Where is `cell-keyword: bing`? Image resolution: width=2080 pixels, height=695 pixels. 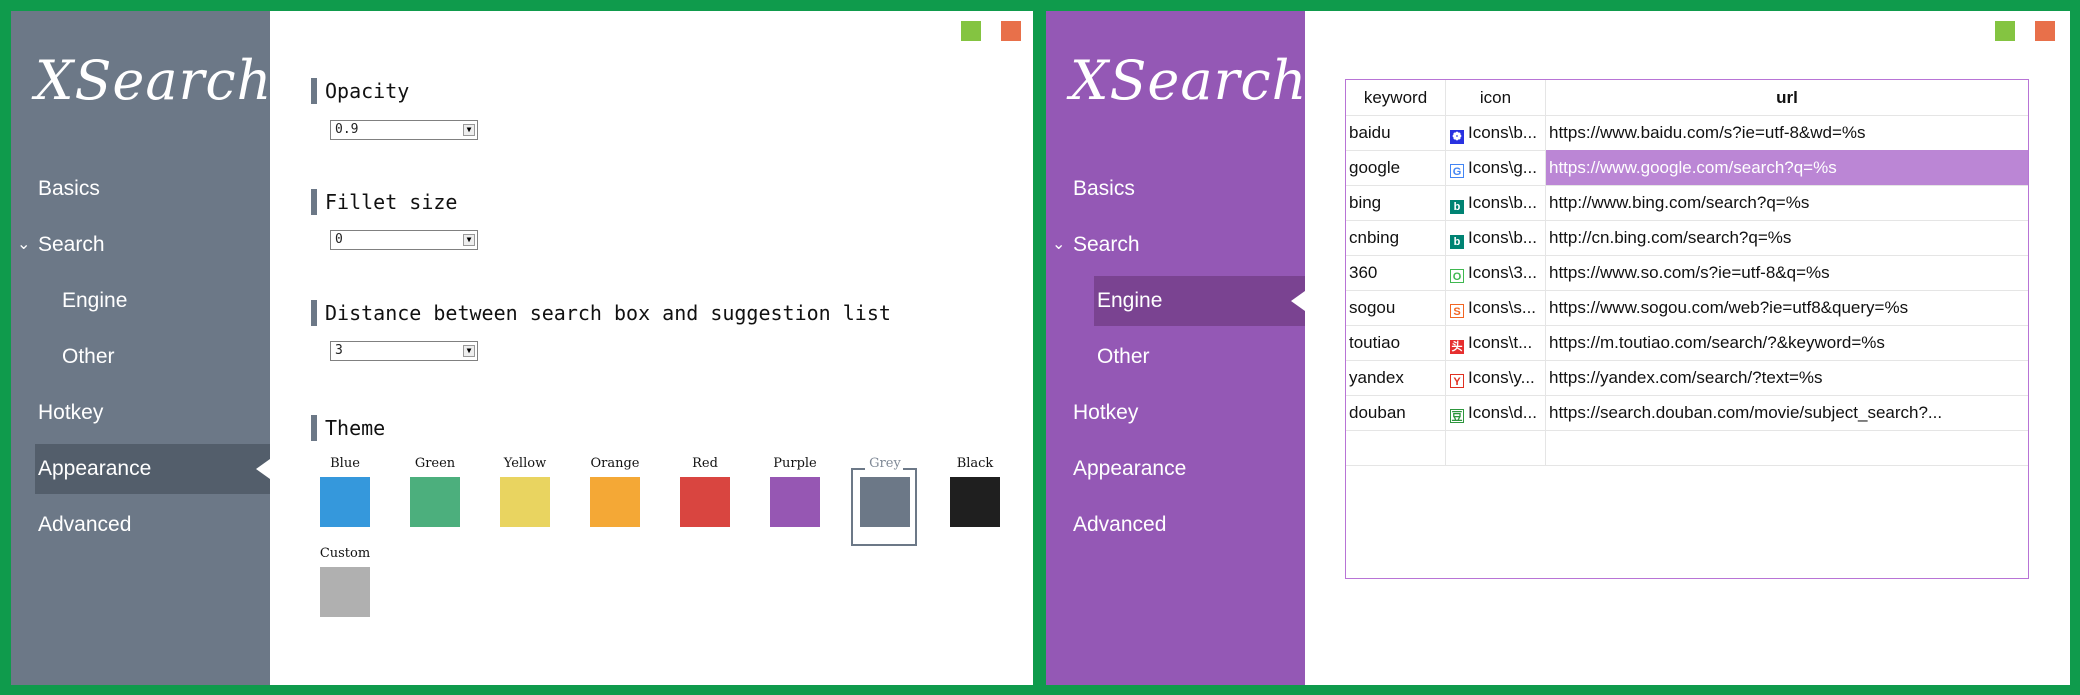 cell-keyword: bing is located at coordinates (1396, 202).